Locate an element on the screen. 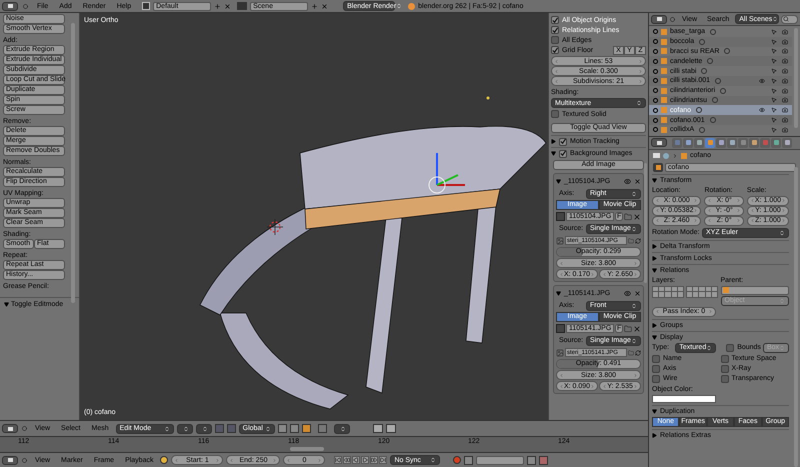 Image resolution: width=800 pixels, height=467 pixels. reload-icon is located at coordinates (638, 241).